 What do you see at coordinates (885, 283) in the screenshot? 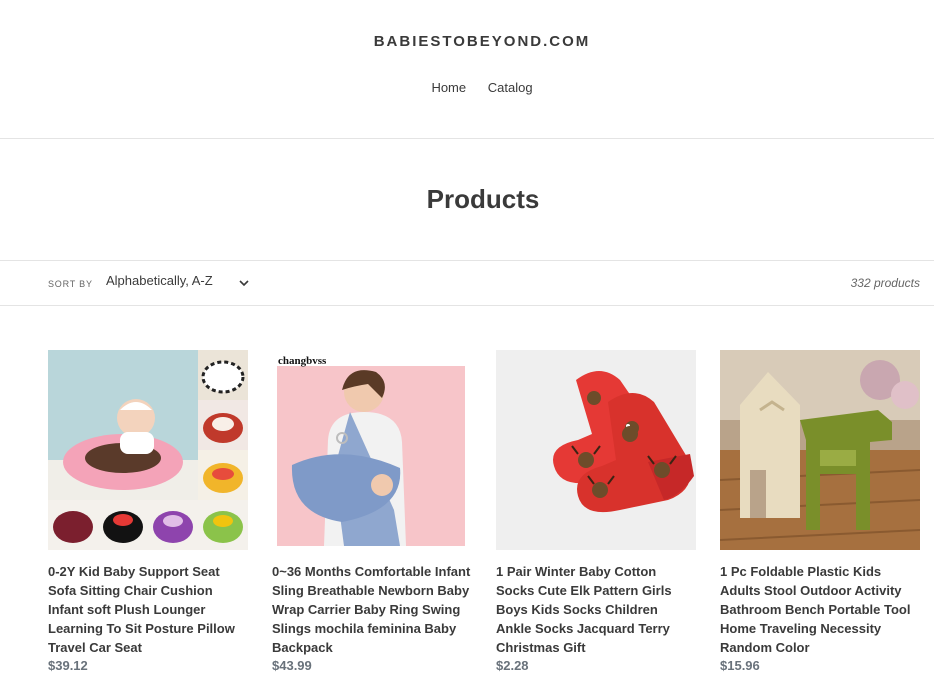
I see `product-count: 332 products` at bounding box center [885, 283].